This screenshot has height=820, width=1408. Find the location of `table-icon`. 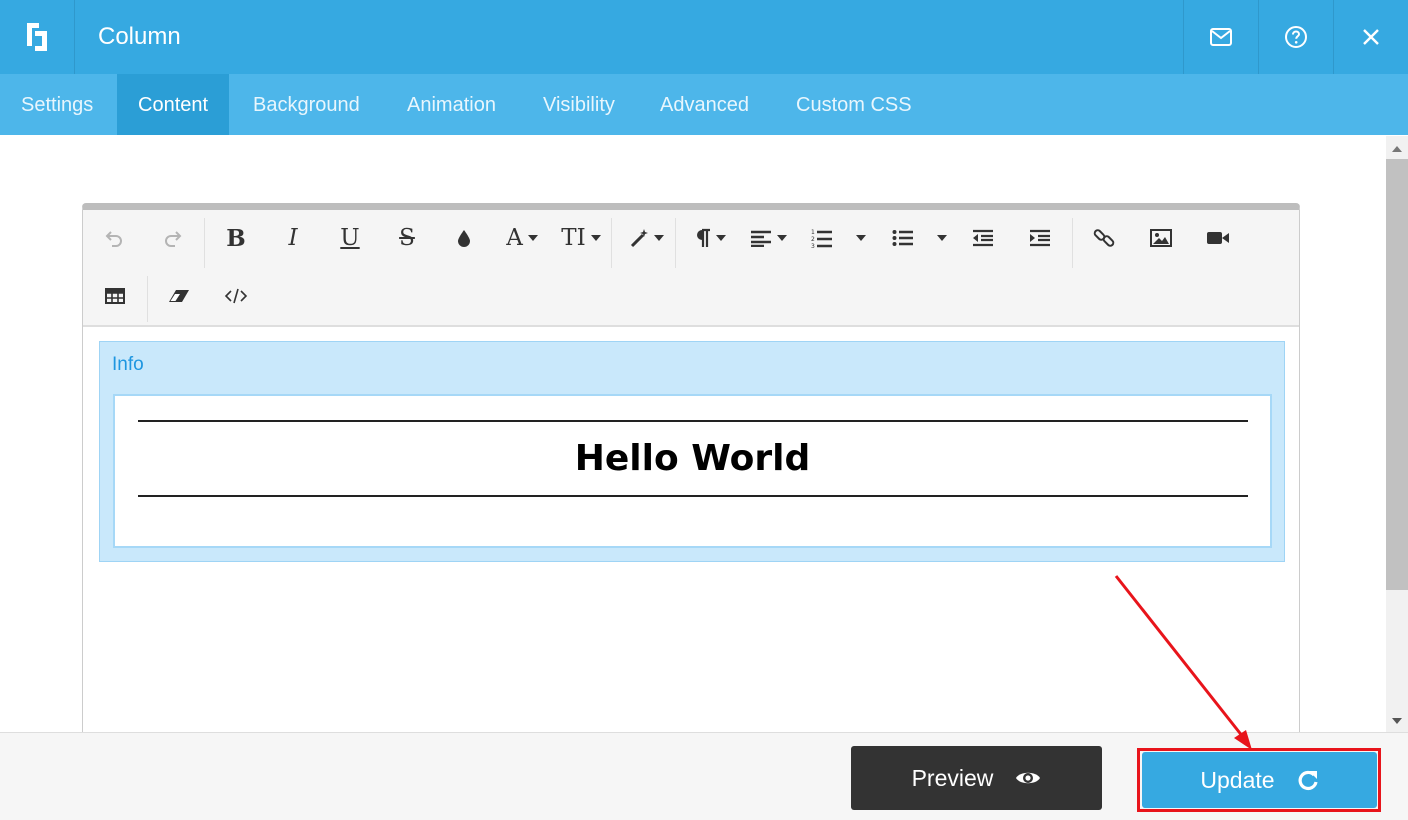

table-icon is located at coordinates (115, 296).